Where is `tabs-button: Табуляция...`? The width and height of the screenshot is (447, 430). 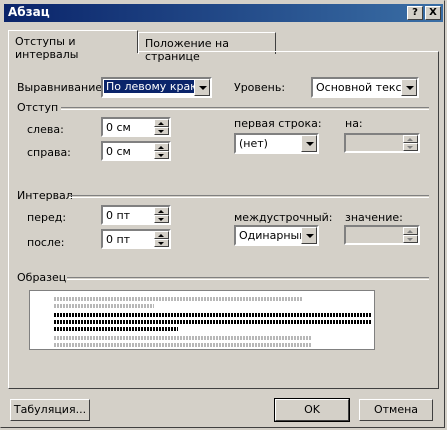 tabs-button: Табуляция... is located at coordinates (50, 410).